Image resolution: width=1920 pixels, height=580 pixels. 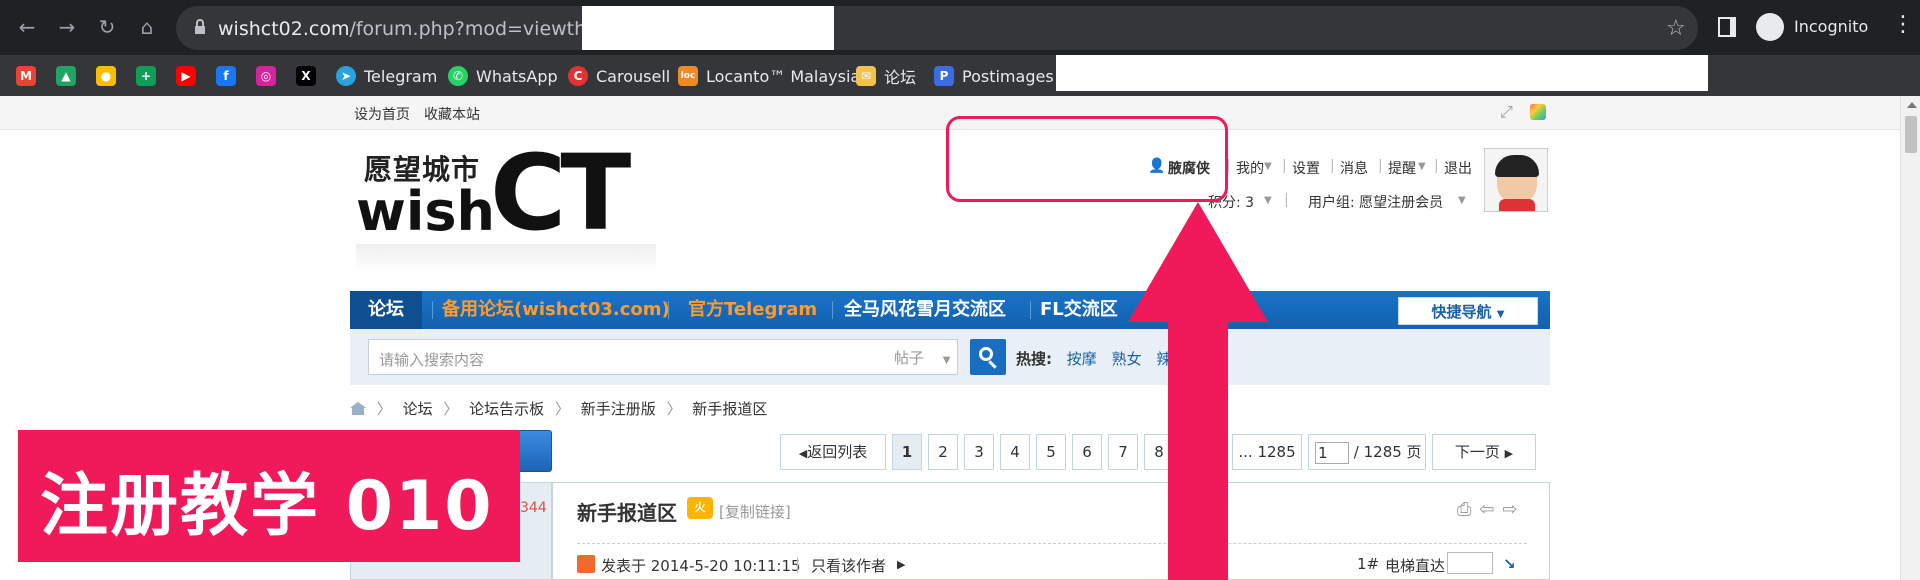 I want to click on page-link: 3, so click(x=979, y=452).